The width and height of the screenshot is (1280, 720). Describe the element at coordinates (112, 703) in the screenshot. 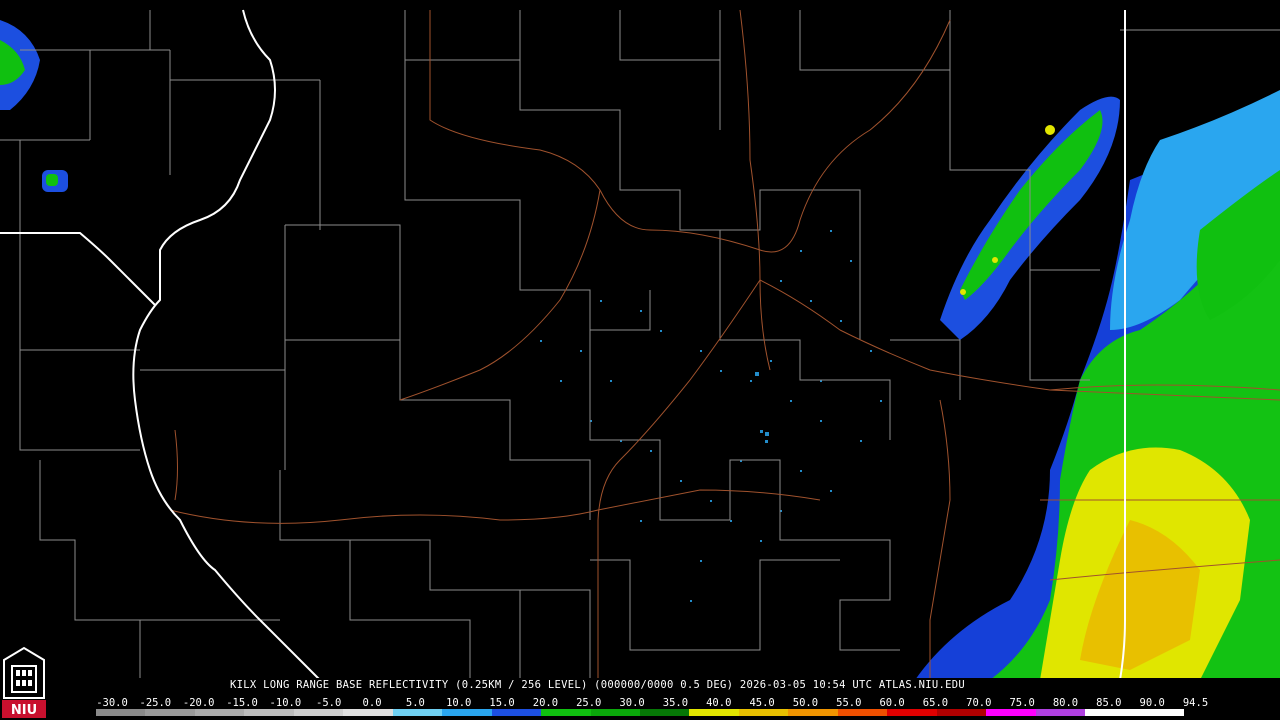

I see `scale-label: -30.0` at that location.